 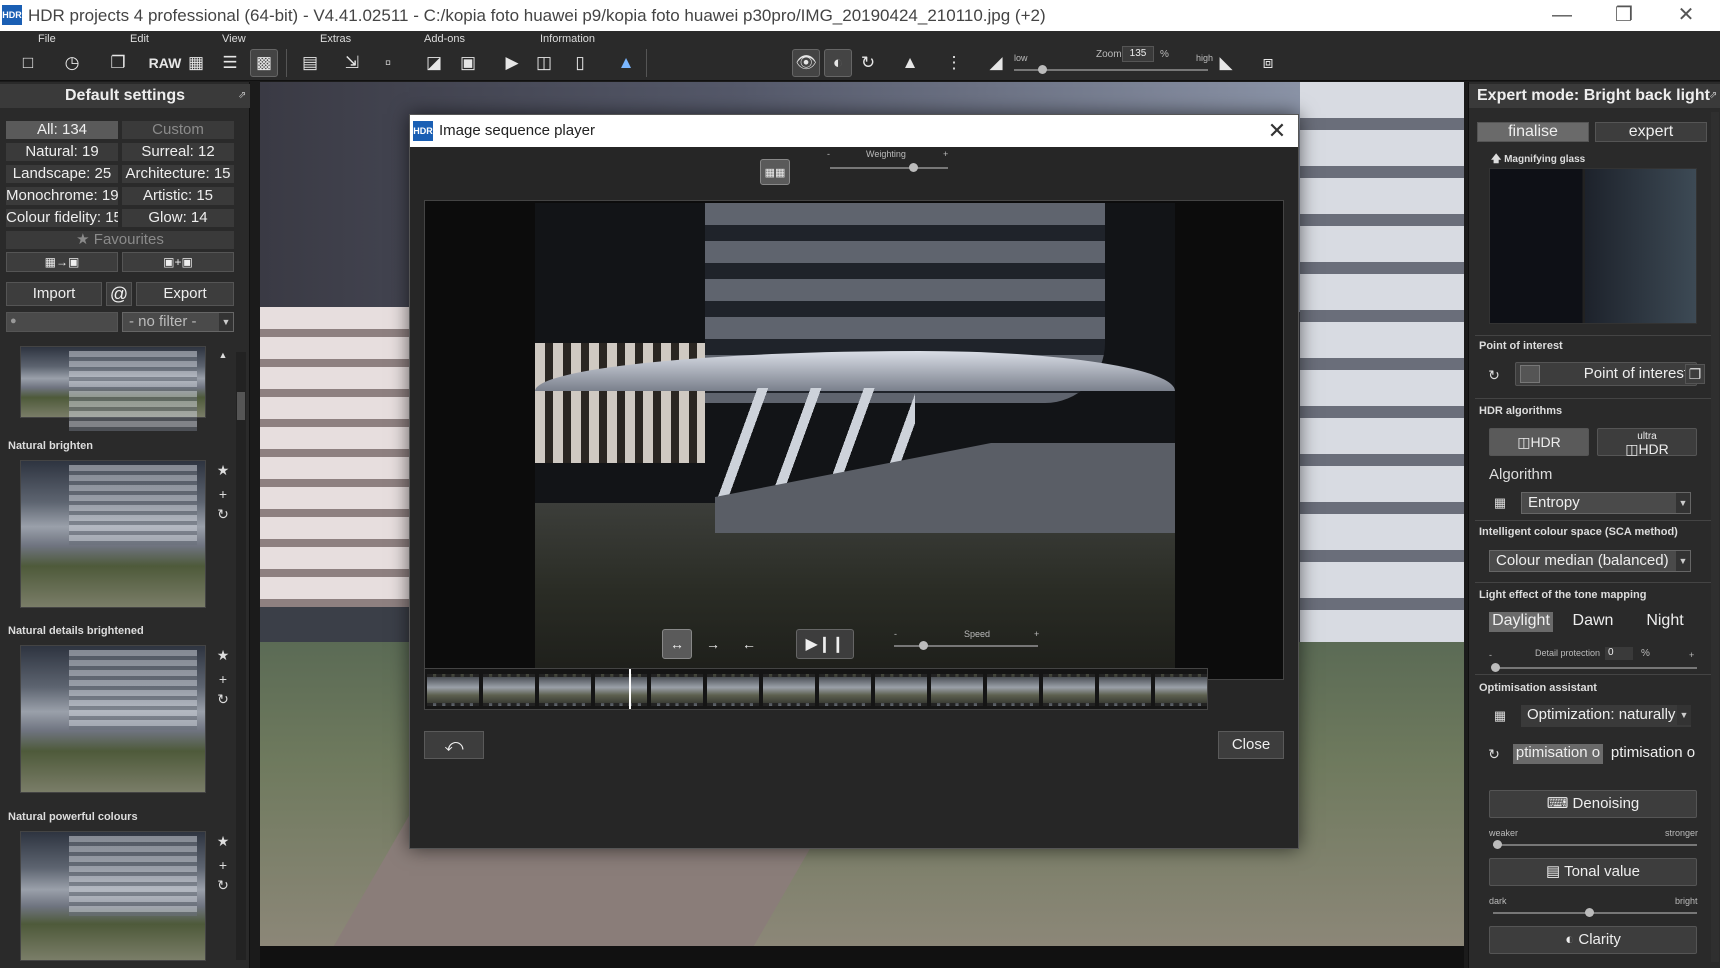 What do you see at coordinates (1521, 622) in the screenshot?
I see `light-daylight-button: Daylight` at bounding box center [1521, 622].